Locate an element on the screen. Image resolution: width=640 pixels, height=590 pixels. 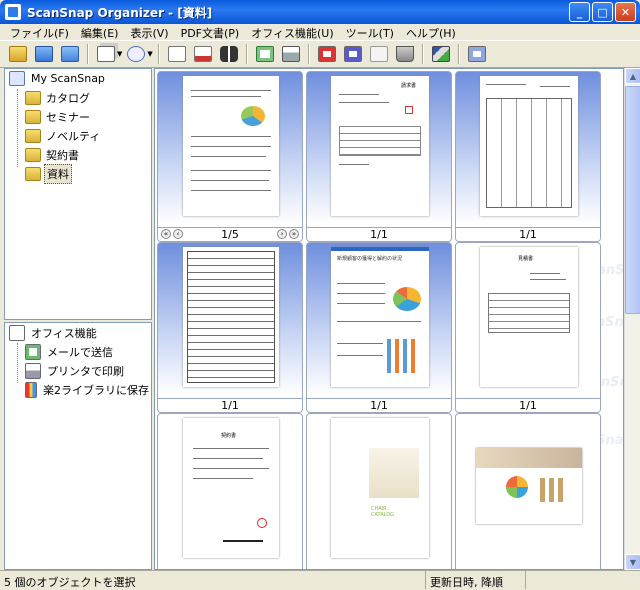
office-item-mail: メールで送信 is located at coordinates (78, 351).